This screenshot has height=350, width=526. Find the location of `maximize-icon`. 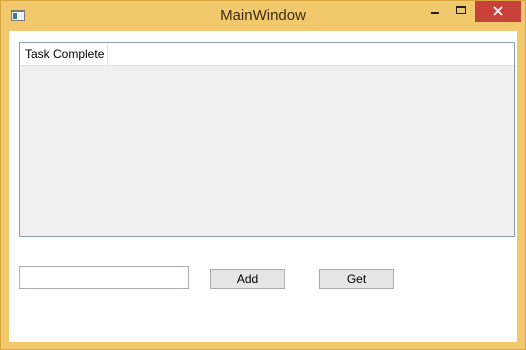

maximize-icon is located at coordinates (461, 10).